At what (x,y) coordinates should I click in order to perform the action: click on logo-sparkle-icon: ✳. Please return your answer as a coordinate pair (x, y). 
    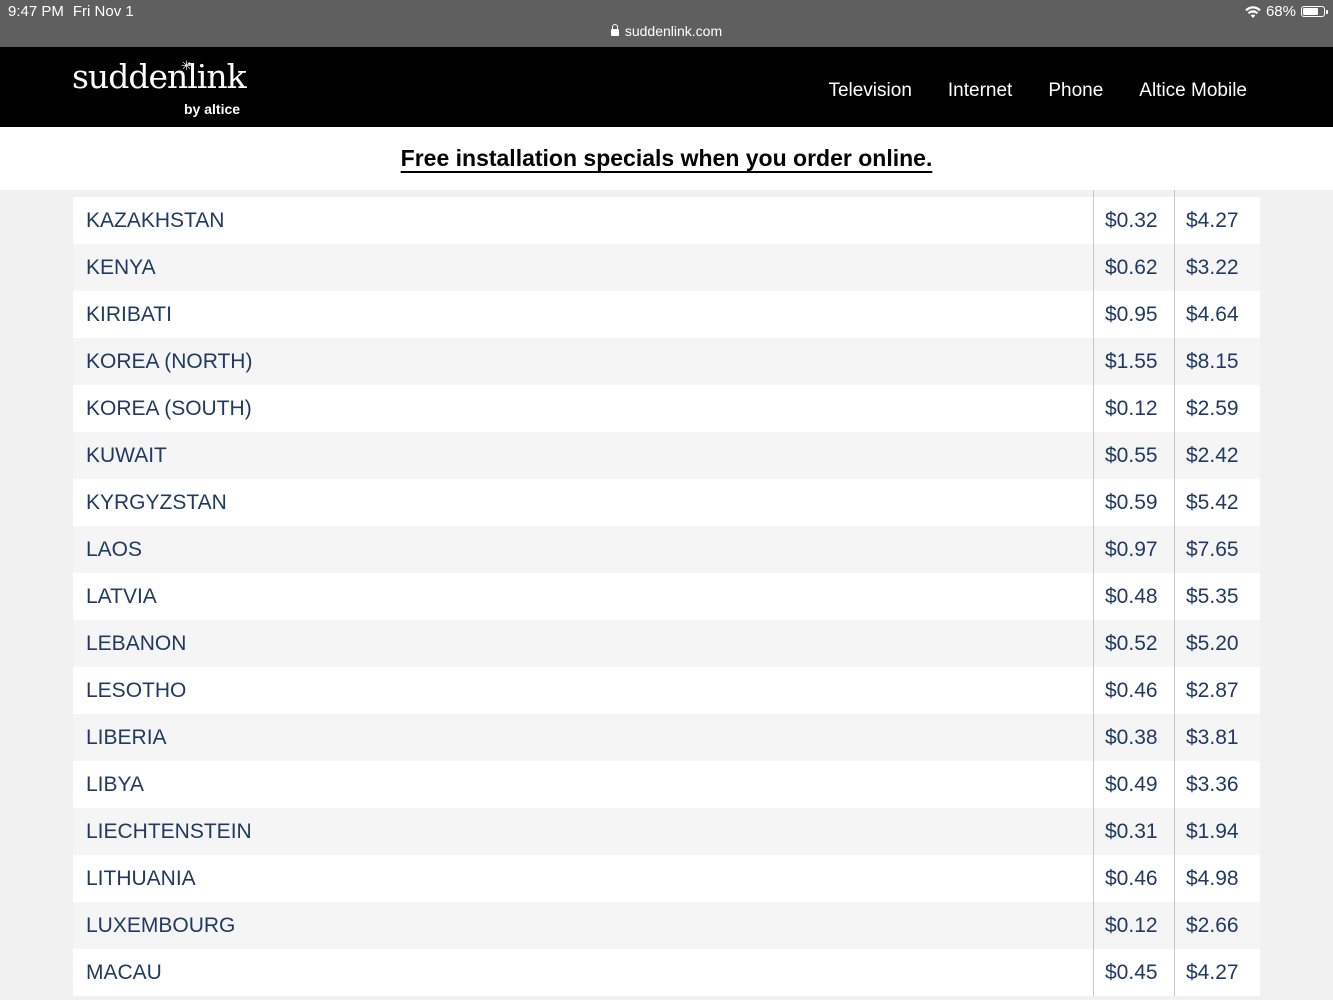
    Looking at the image, I should click on (186, 65).